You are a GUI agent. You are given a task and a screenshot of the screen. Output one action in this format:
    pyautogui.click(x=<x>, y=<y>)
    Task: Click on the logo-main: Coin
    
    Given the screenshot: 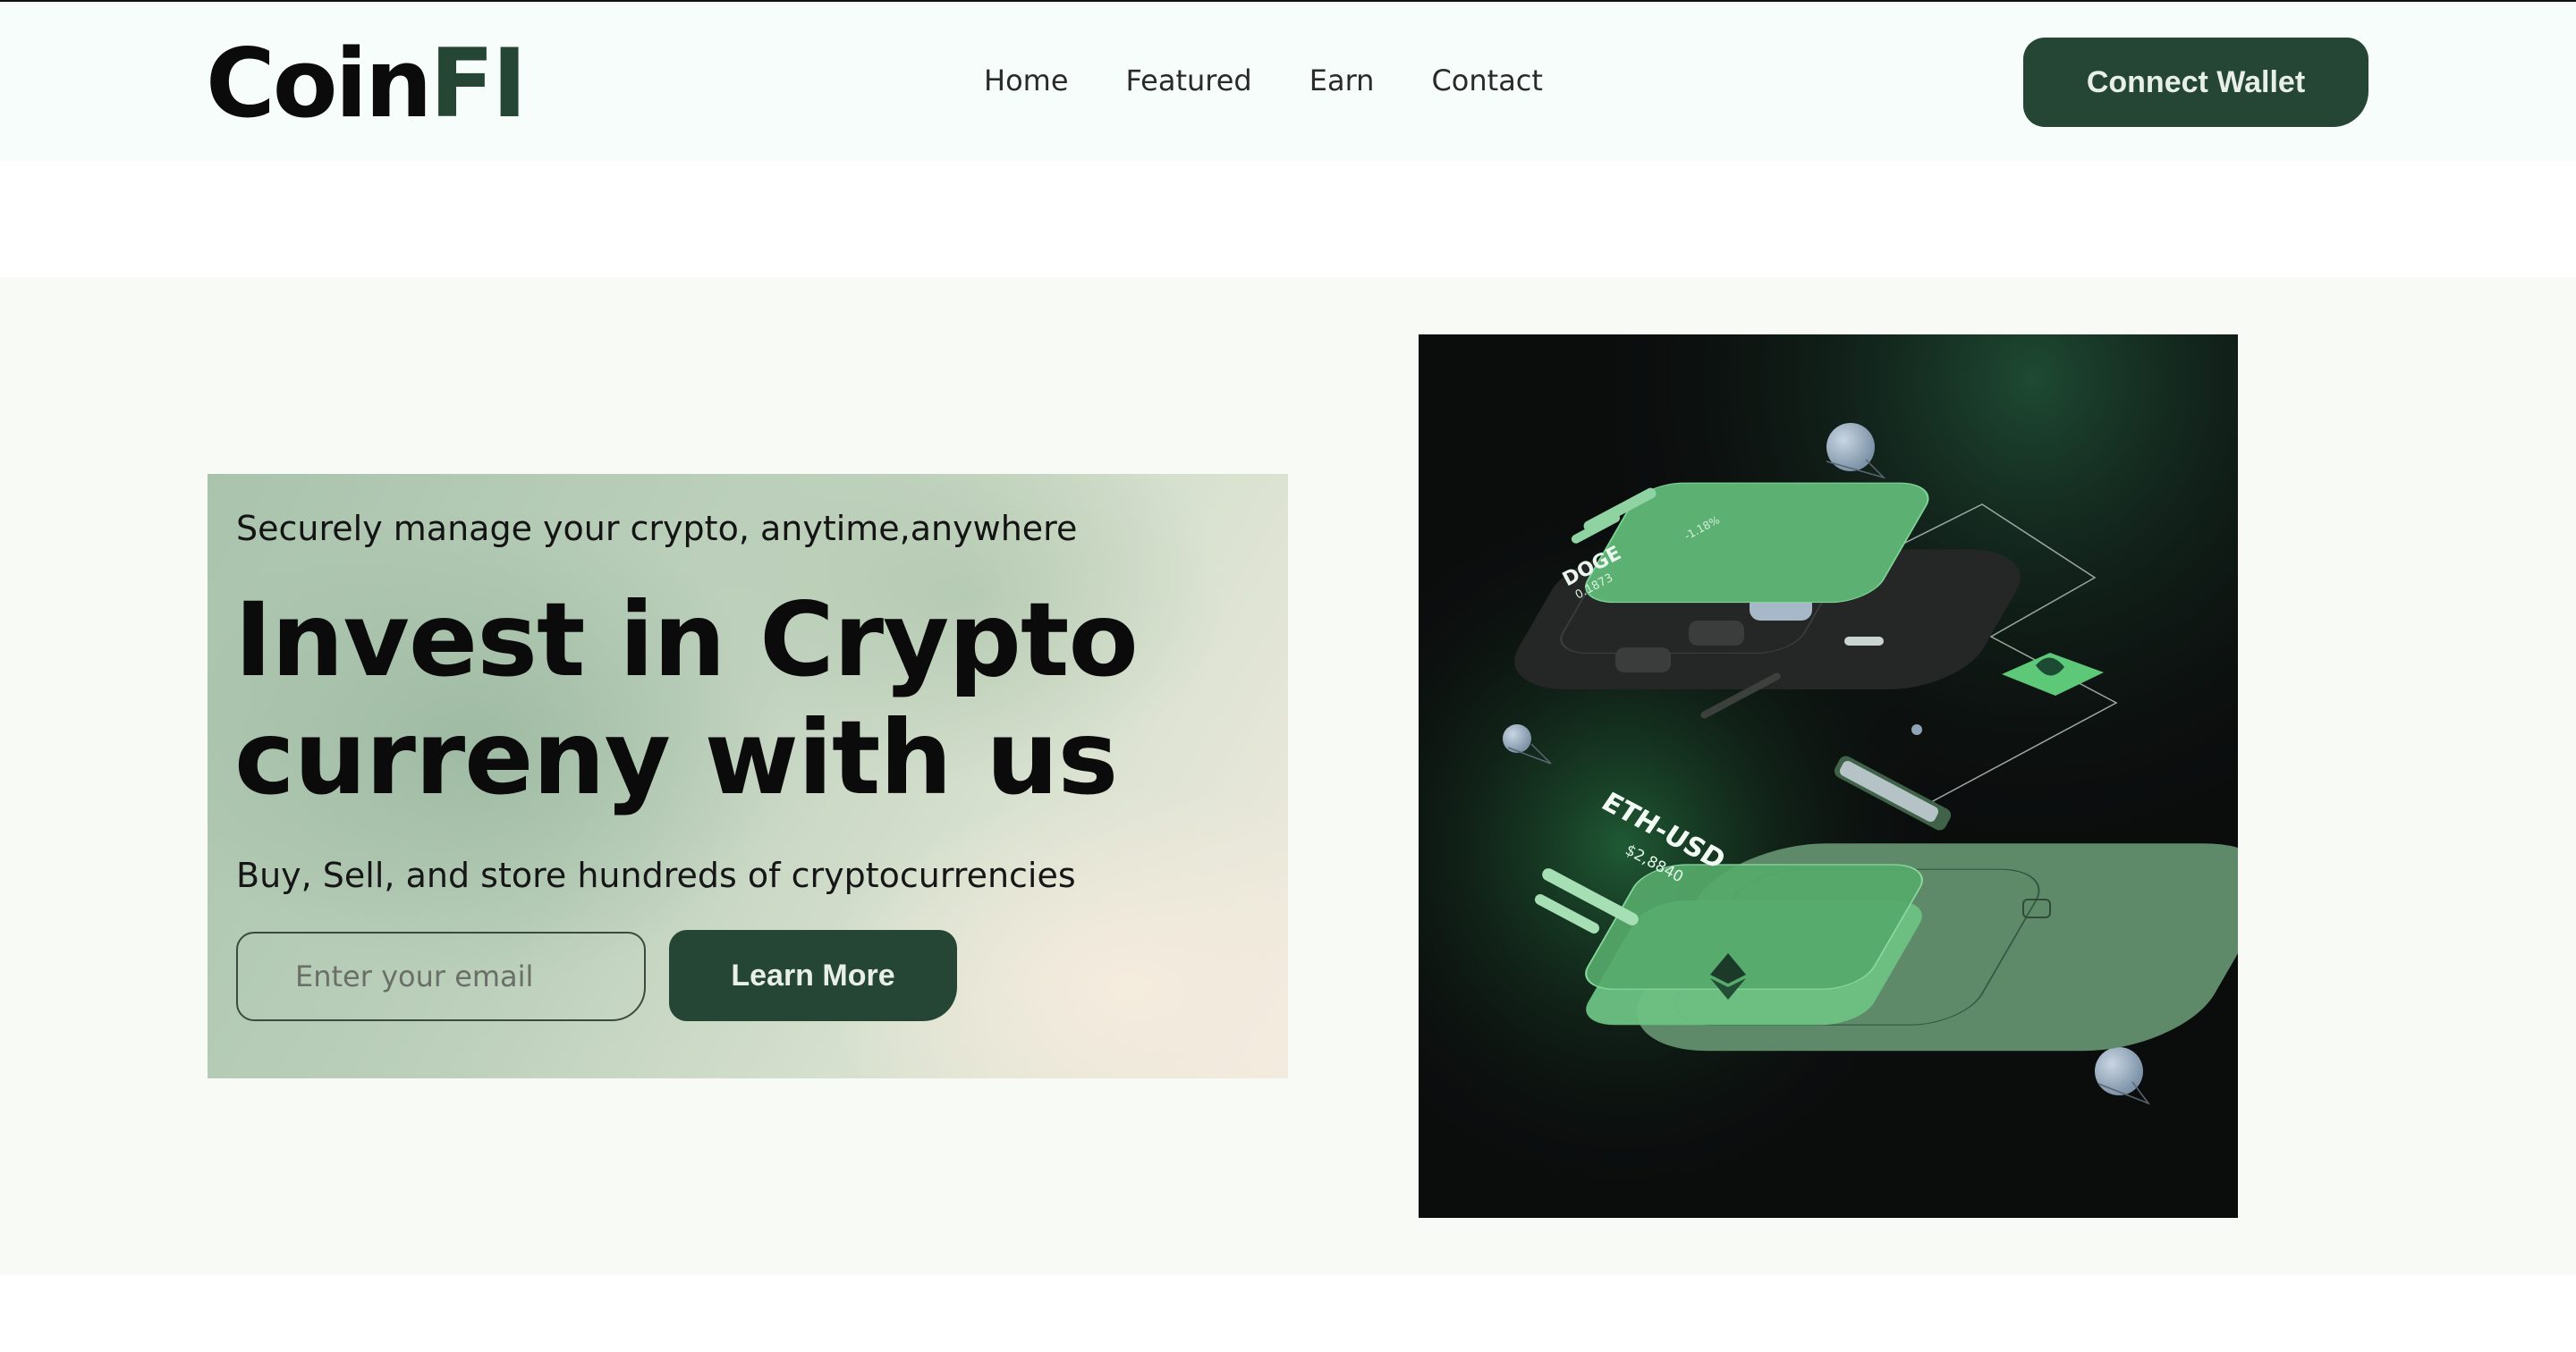 What is the action you would take?
    pyautogui.click(x=319, y=84)
    